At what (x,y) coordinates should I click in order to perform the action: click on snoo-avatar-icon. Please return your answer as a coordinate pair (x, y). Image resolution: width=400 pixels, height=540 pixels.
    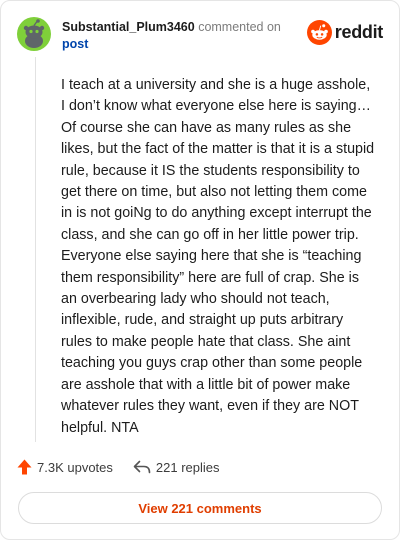
    Looking at the image, I should click on (34, 34).